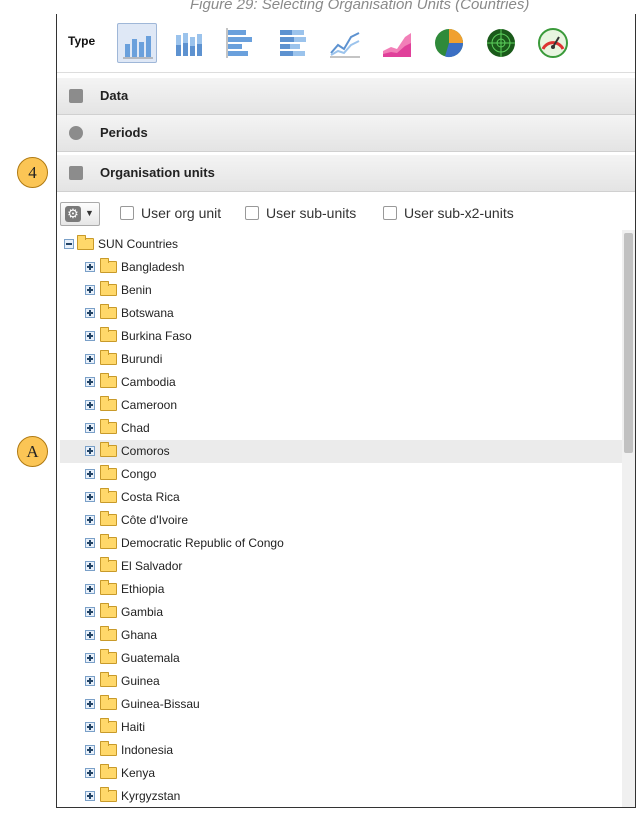  What do you see at coordinates (32, 451) in the screenshot?
I see `marker-callout: A` at bounding box center [32, 451].